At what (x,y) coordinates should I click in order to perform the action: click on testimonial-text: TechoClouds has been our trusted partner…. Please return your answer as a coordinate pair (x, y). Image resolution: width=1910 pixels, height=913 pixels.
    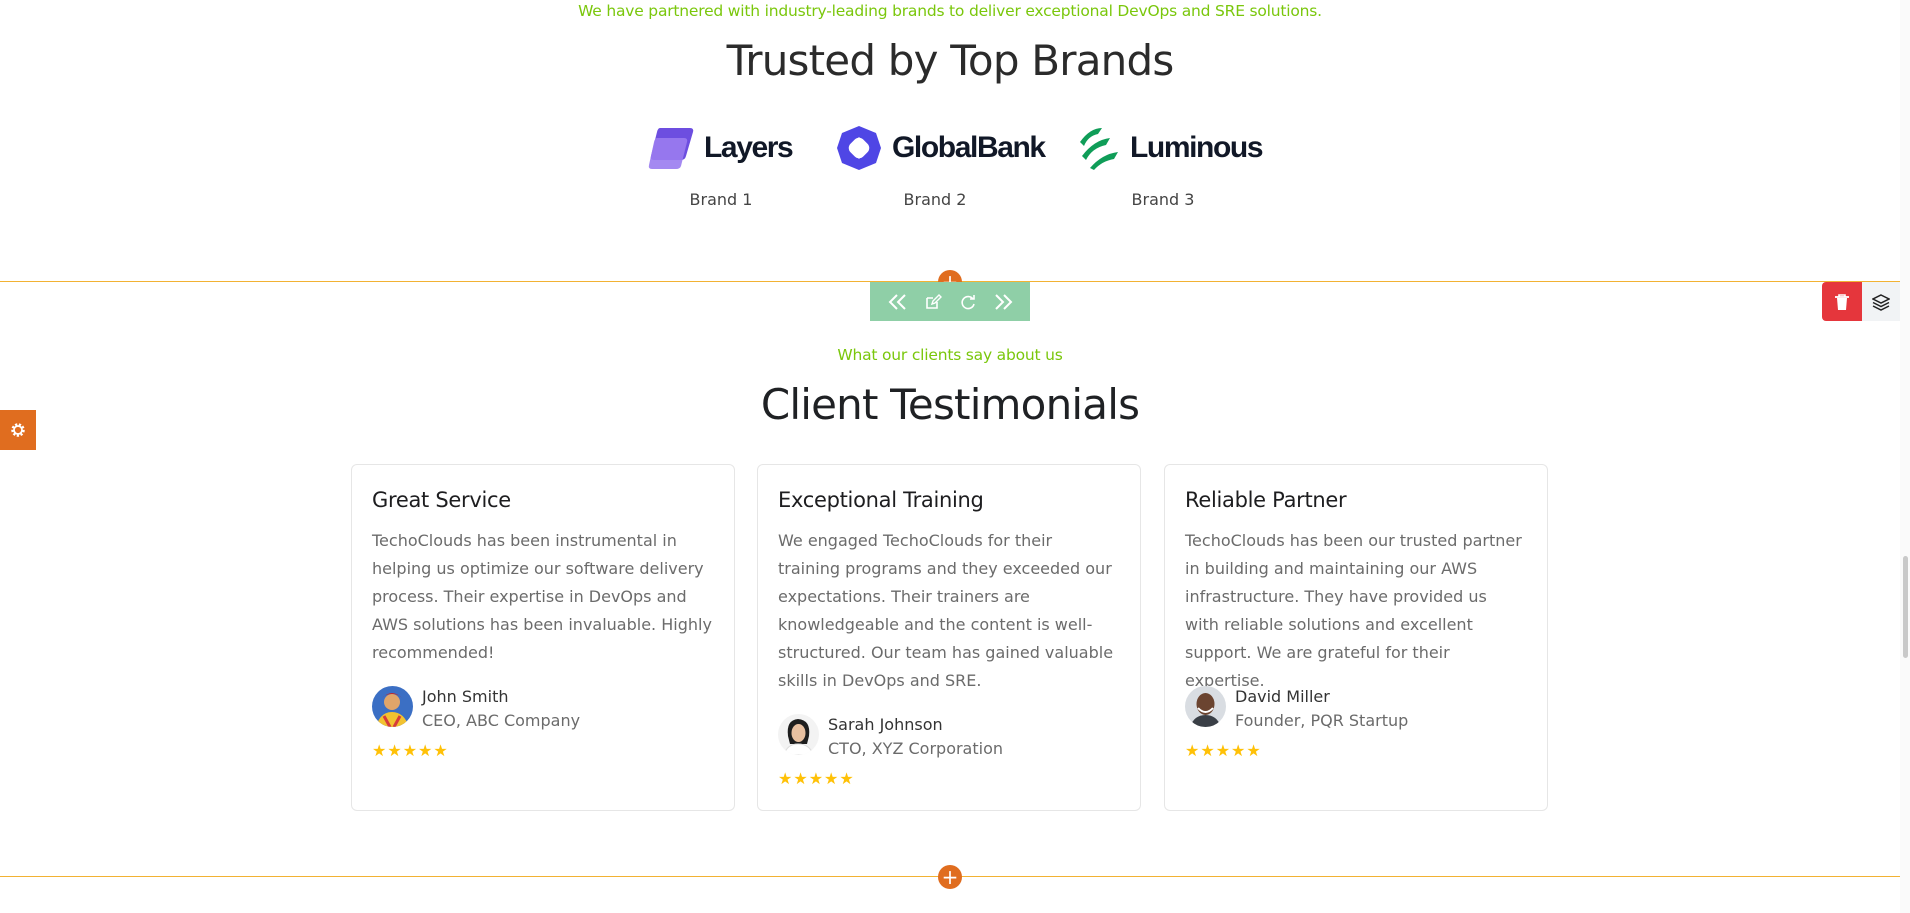
    Looking at the image, I should click on (1353, 610).